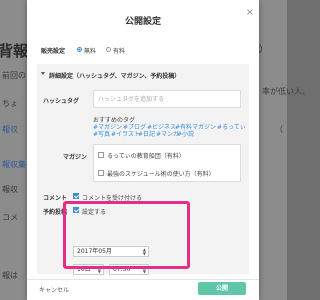  I want to click on tag-link: #写真, so click(101, 133).